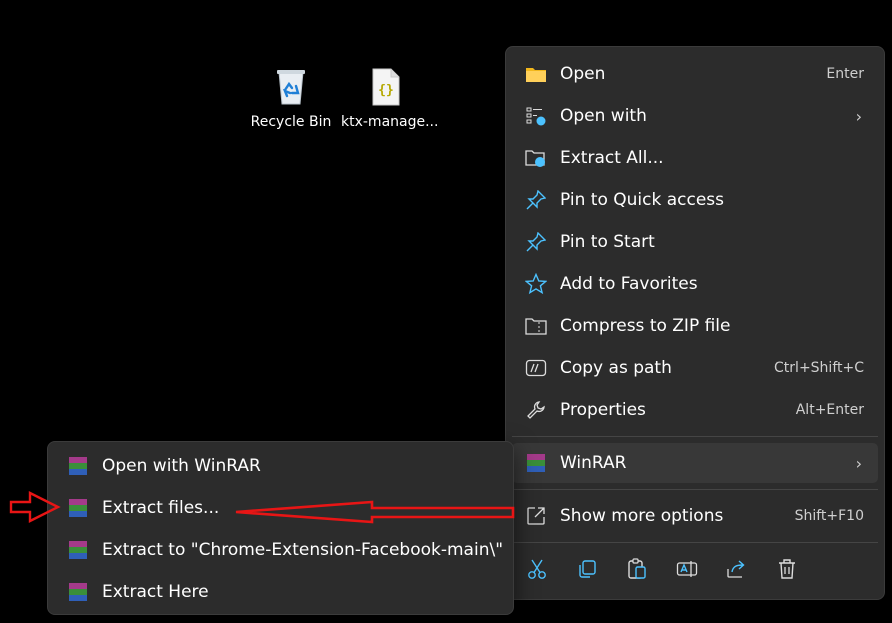 The height and width of the screenshot is (623, 892). Describe the element at coordinates (181, 466) in the screenshot. I see `submenu-item-label: Open with WinRAR` at that location.